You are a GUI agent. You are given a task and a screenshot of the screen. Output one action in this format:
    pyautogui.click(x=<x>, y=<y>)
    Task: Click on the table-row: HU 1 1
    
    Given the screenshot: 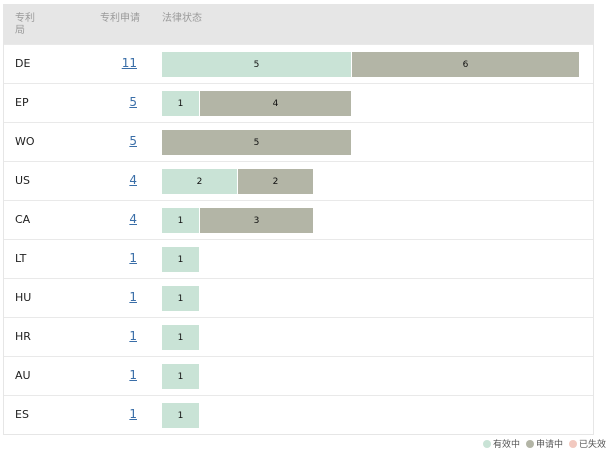 What is the action you would take?
    pyautogui.click(x=298, y=297)
    